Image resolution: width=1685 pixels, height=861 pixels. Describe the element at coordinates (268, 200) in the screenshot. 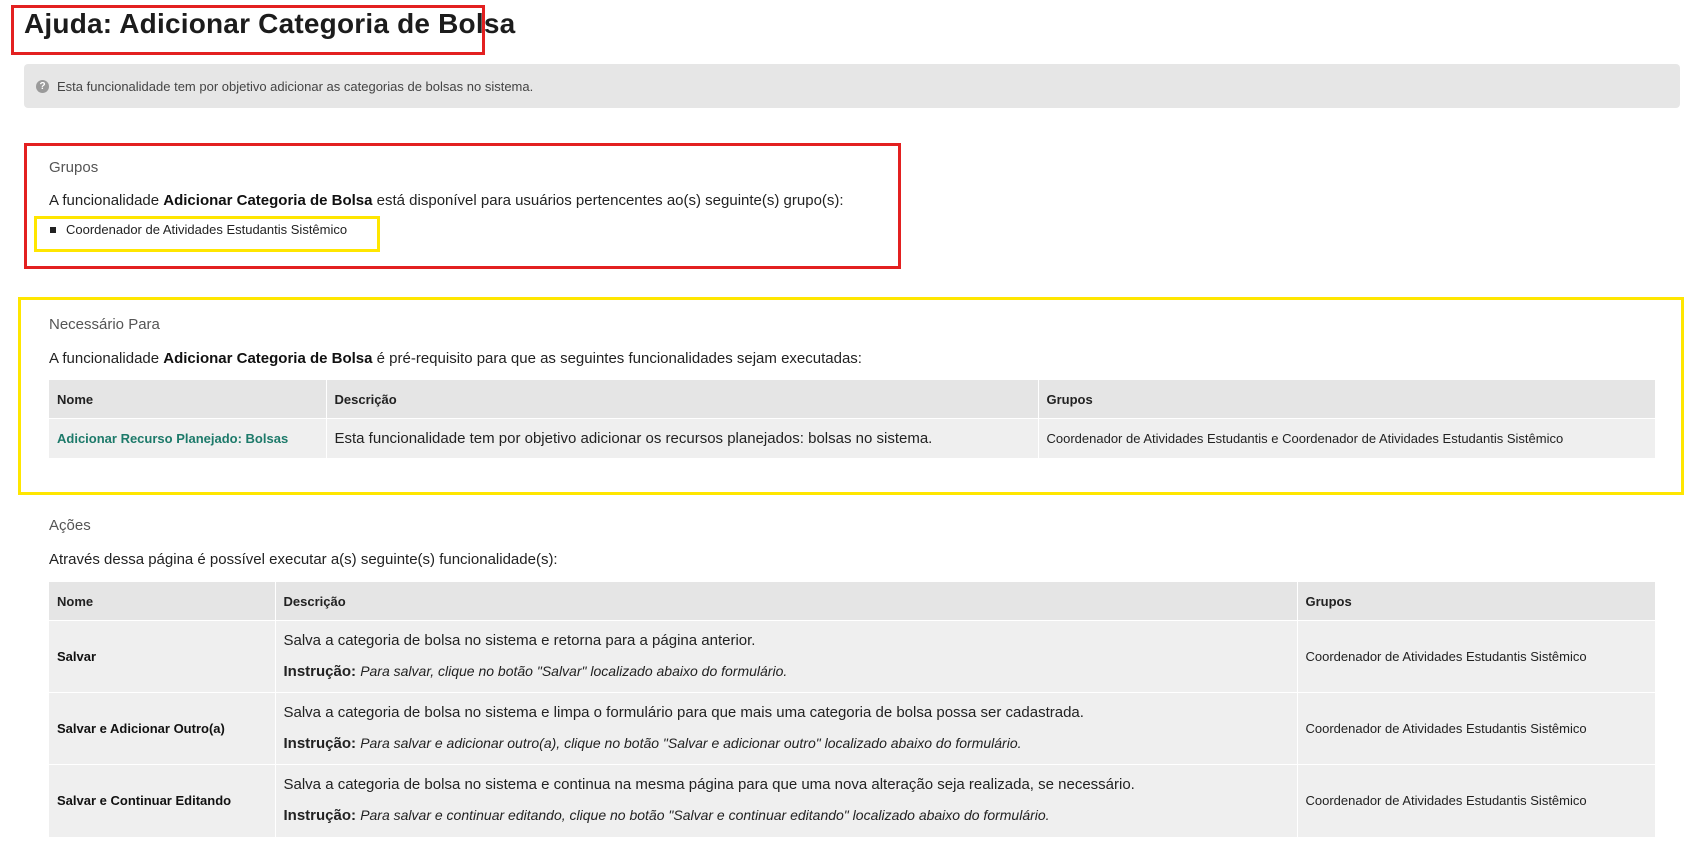

I see `groups-text-bold: Adicionar Categoria de Bolsa` at that location.